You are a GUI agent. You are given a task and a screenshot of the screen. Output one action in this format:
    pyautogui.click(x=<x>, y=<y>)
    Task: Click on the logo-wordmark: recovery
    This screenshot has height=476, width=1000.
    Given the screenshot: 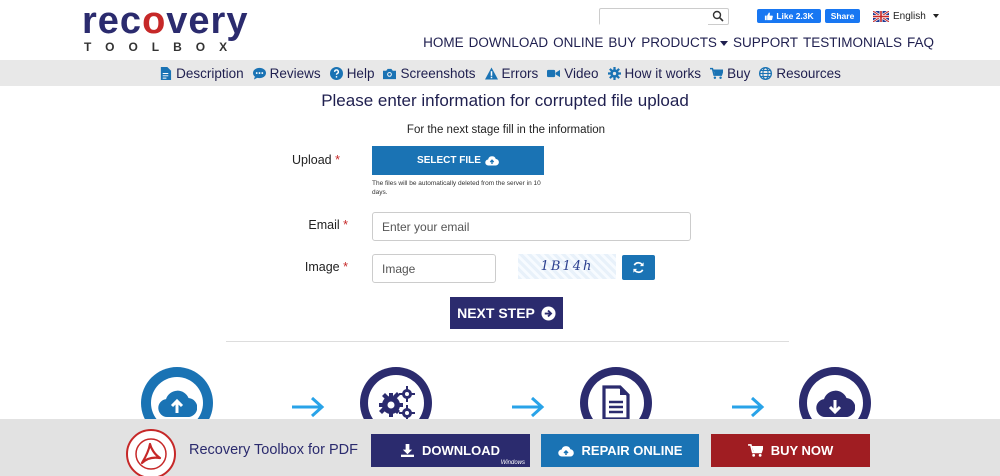 What is the action you would take?
    pyautogui.click(x=165, y=21)
    